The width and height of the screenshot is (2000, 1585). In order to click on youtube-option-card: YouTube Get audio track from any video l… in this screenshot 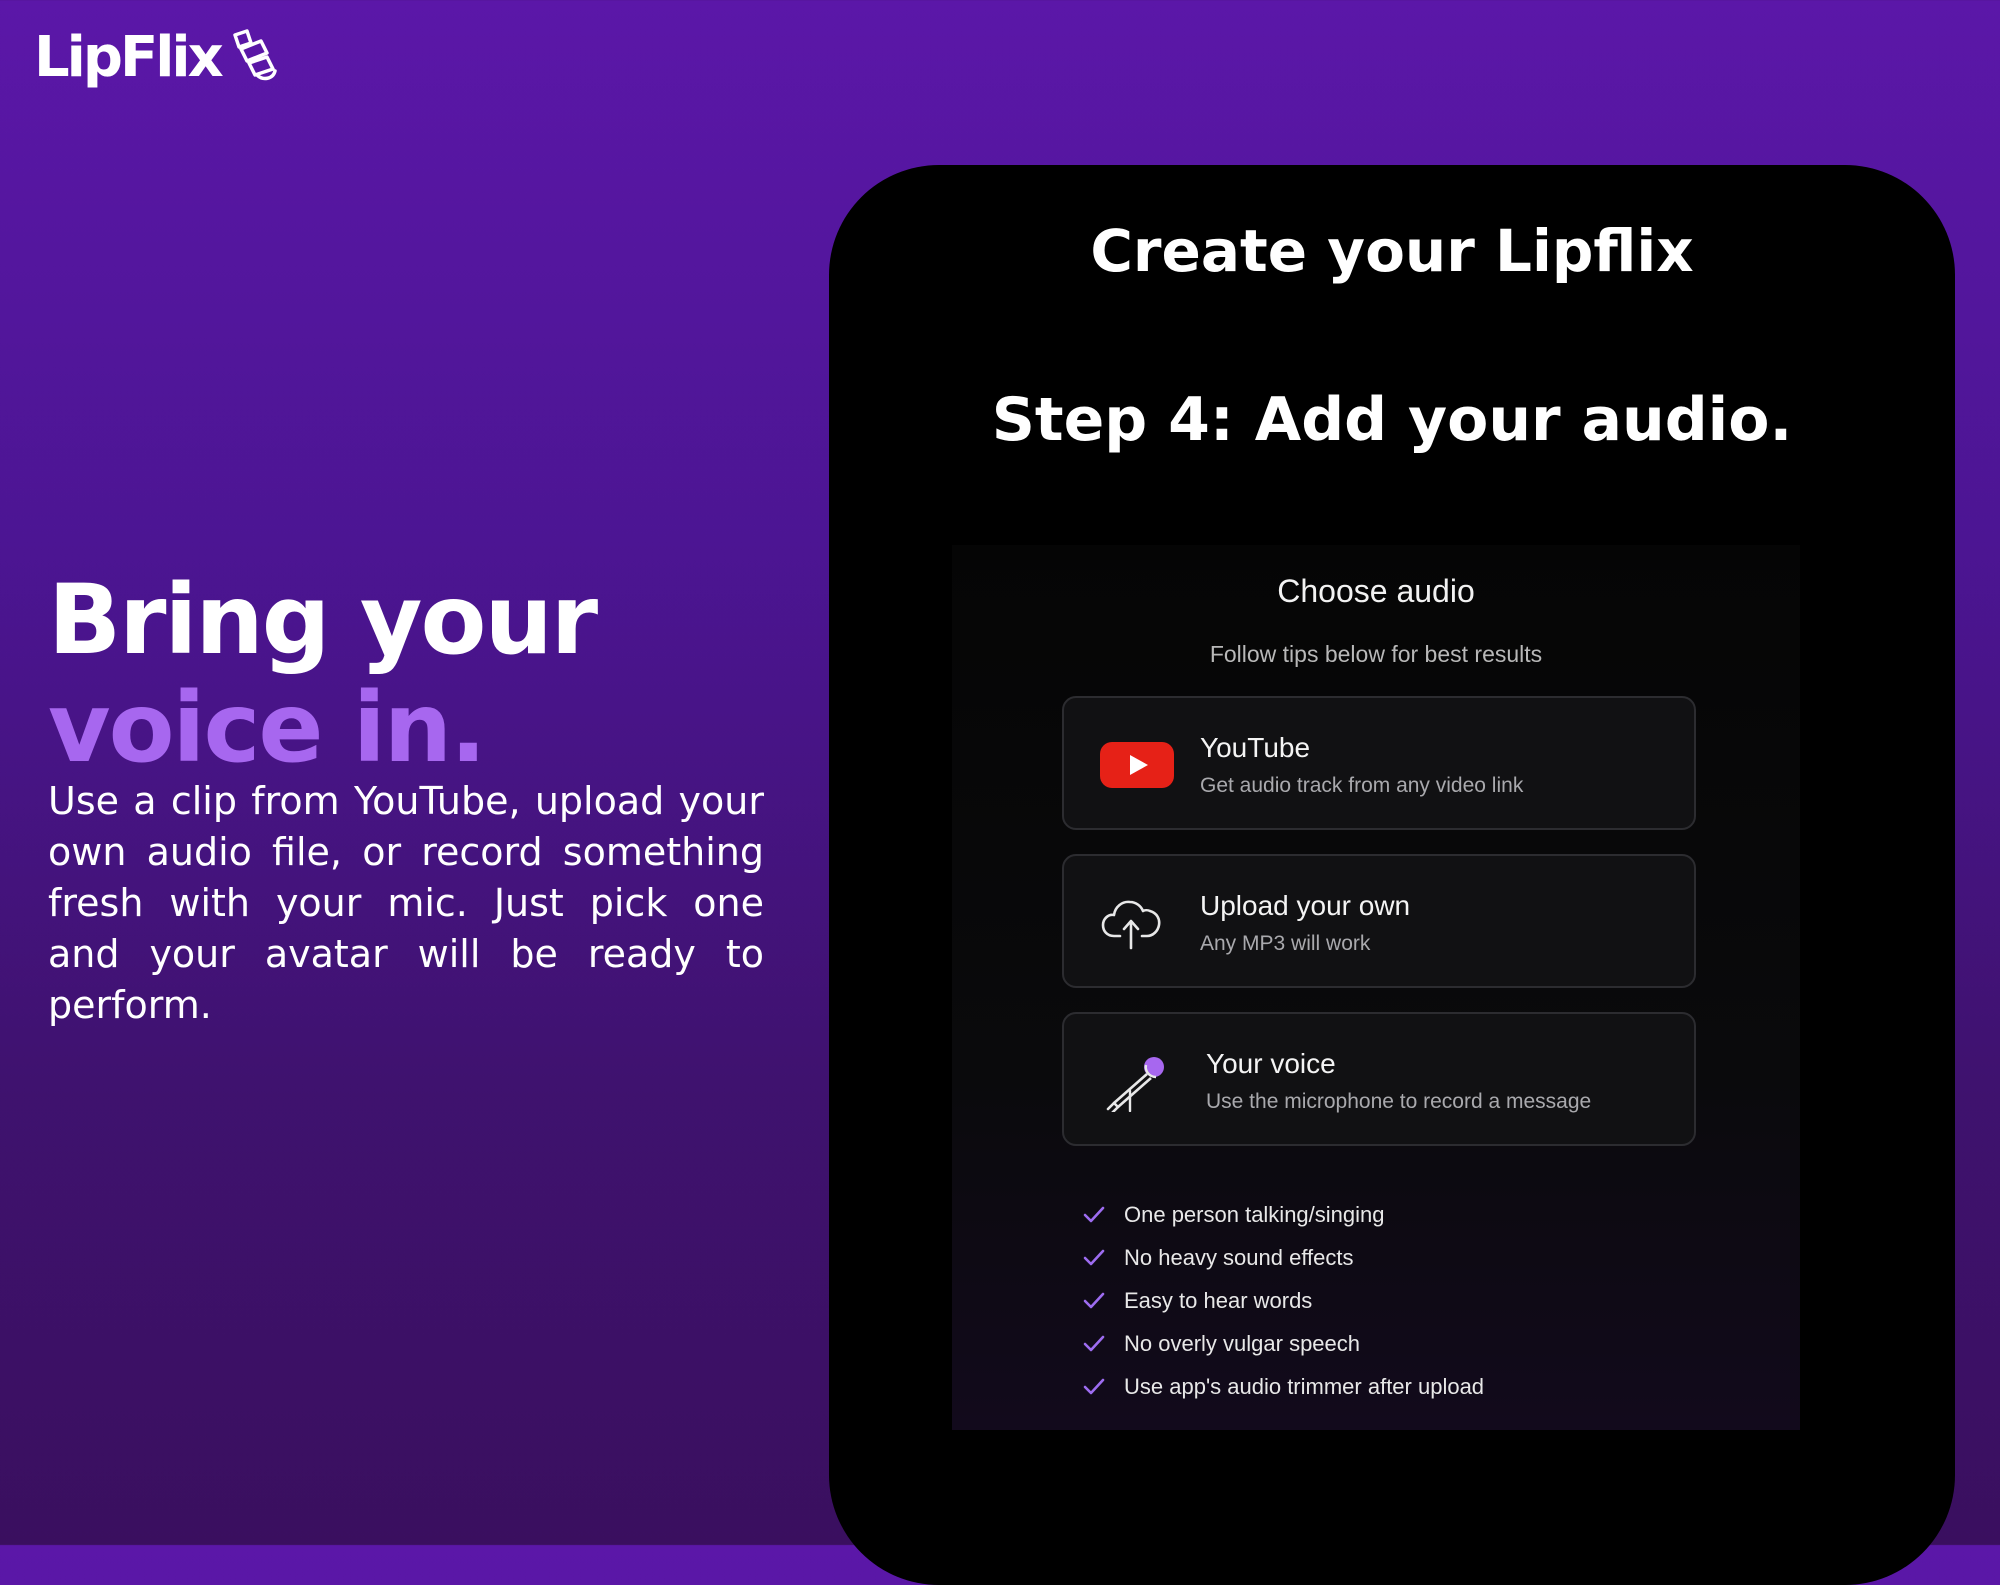, I will do `click(1379, 763)`.